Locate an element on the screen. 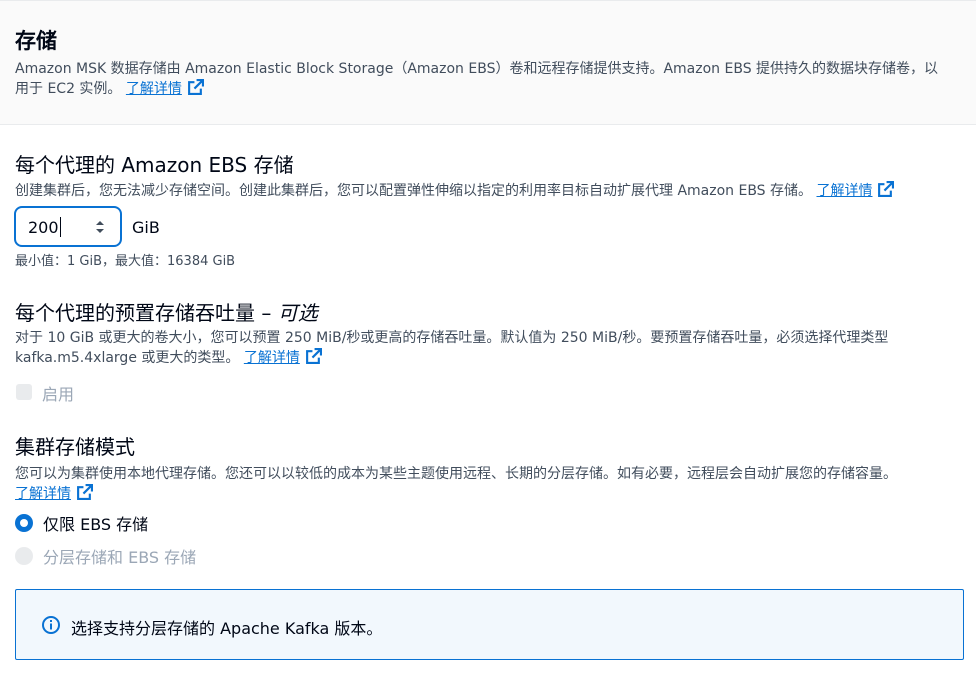  radio-tiered-storage is located at coordinates (24, 556).